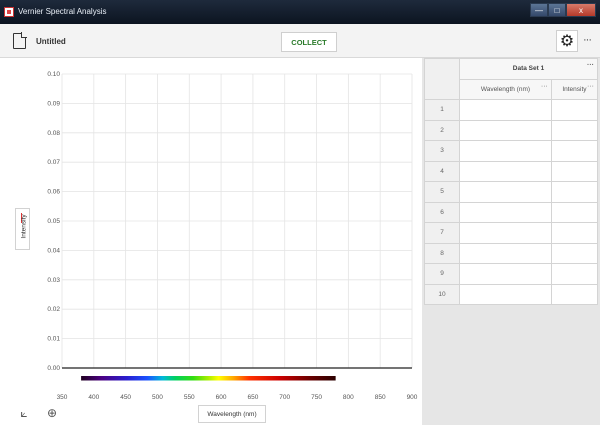  What do you see at coordinates (53, 74) in the screenshot?
I see `y-tick-label: 0.10` at bounding box center [53, 74].